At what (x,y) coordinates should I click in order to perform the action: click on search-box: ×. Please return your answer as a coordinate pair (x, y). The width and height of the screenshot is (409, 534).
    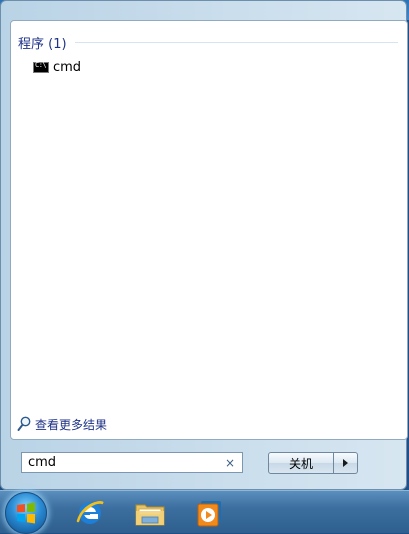
    Looking at the image, I should click on (132, 462).